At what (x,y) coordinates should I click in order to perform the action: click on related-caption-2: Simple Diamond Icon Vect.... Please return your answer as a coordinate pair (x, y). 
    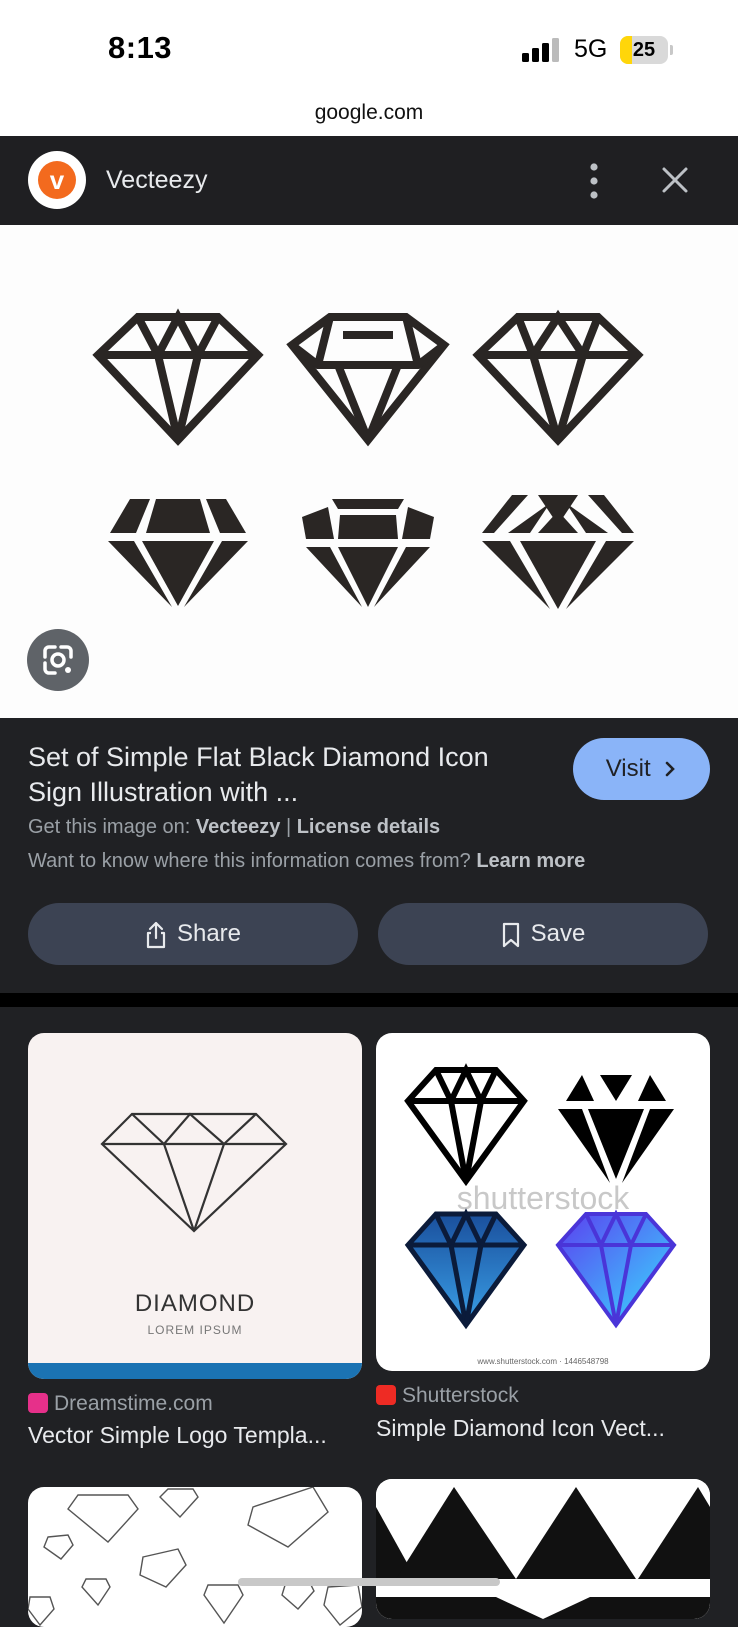
    Looking at the image, I should click on (543, 1428).